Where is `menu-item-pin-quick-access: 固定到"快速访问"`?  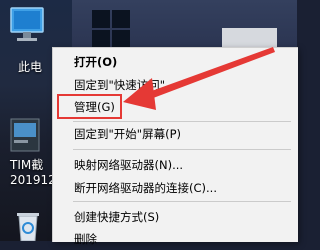
menu-item-pin-quick-access: 固定到"快速访问" is located at coordinates (175, 85).